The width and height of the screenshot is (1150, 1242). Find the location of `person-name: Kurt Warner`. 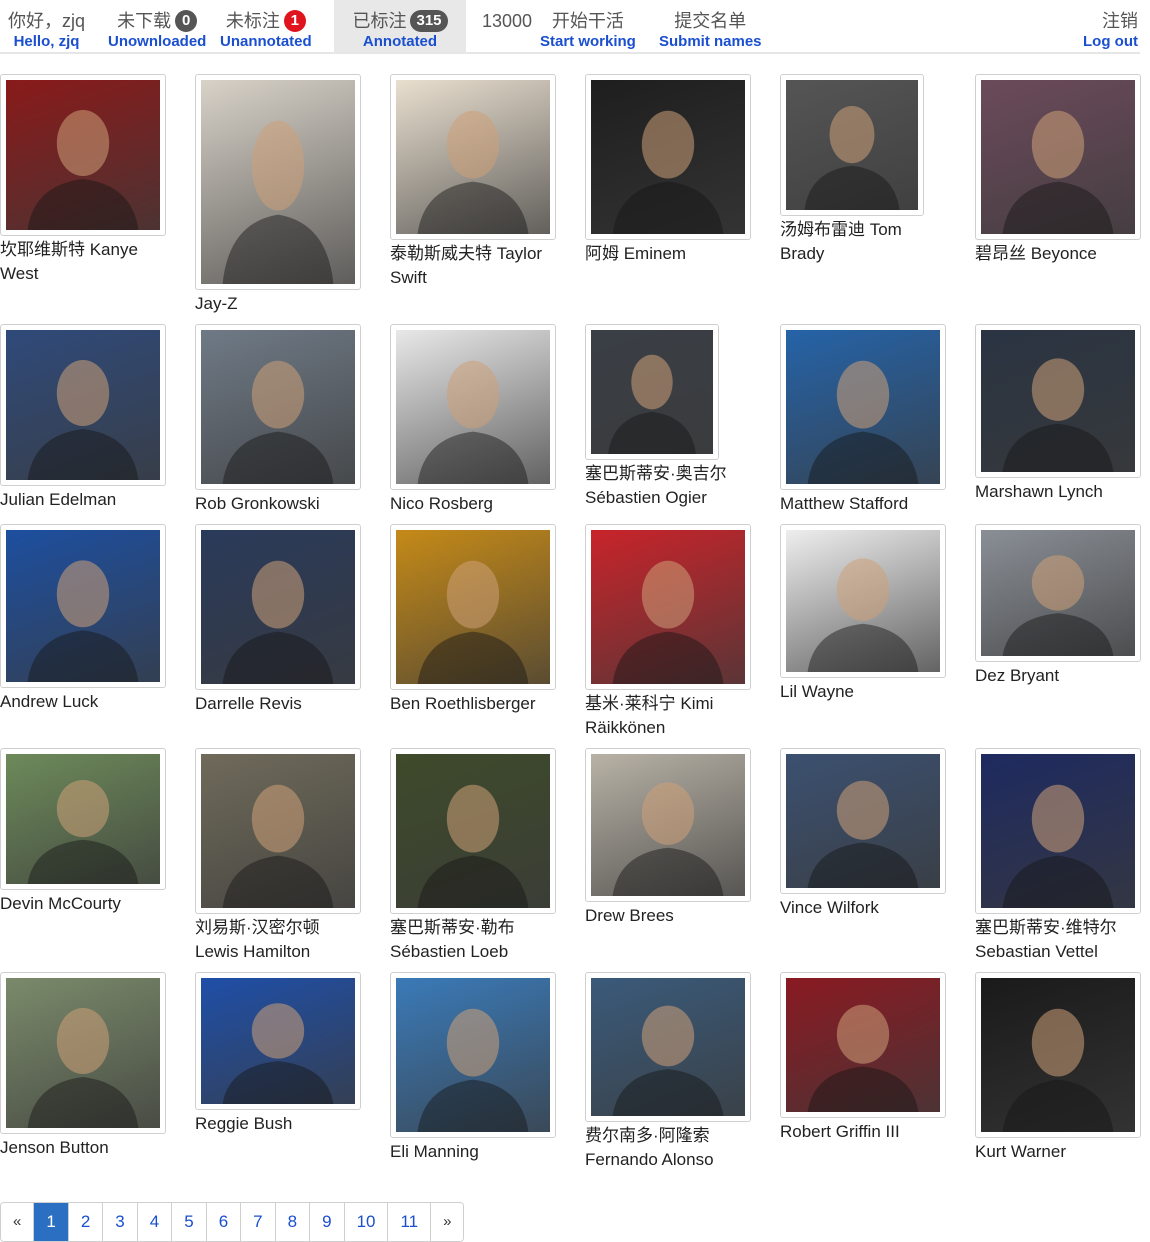

person-name: Kurt Warner is located at coordinates (1060, 1152).